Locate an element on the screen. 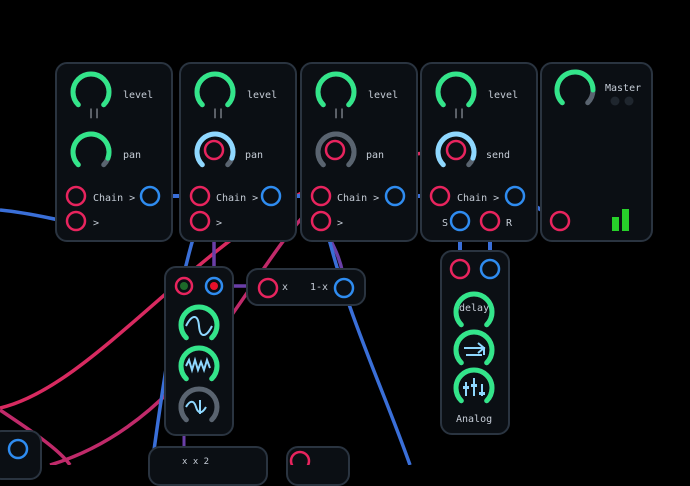 The width and height of the screenshot is (690, 486). lfo-module is located at coordinates (199, 351).